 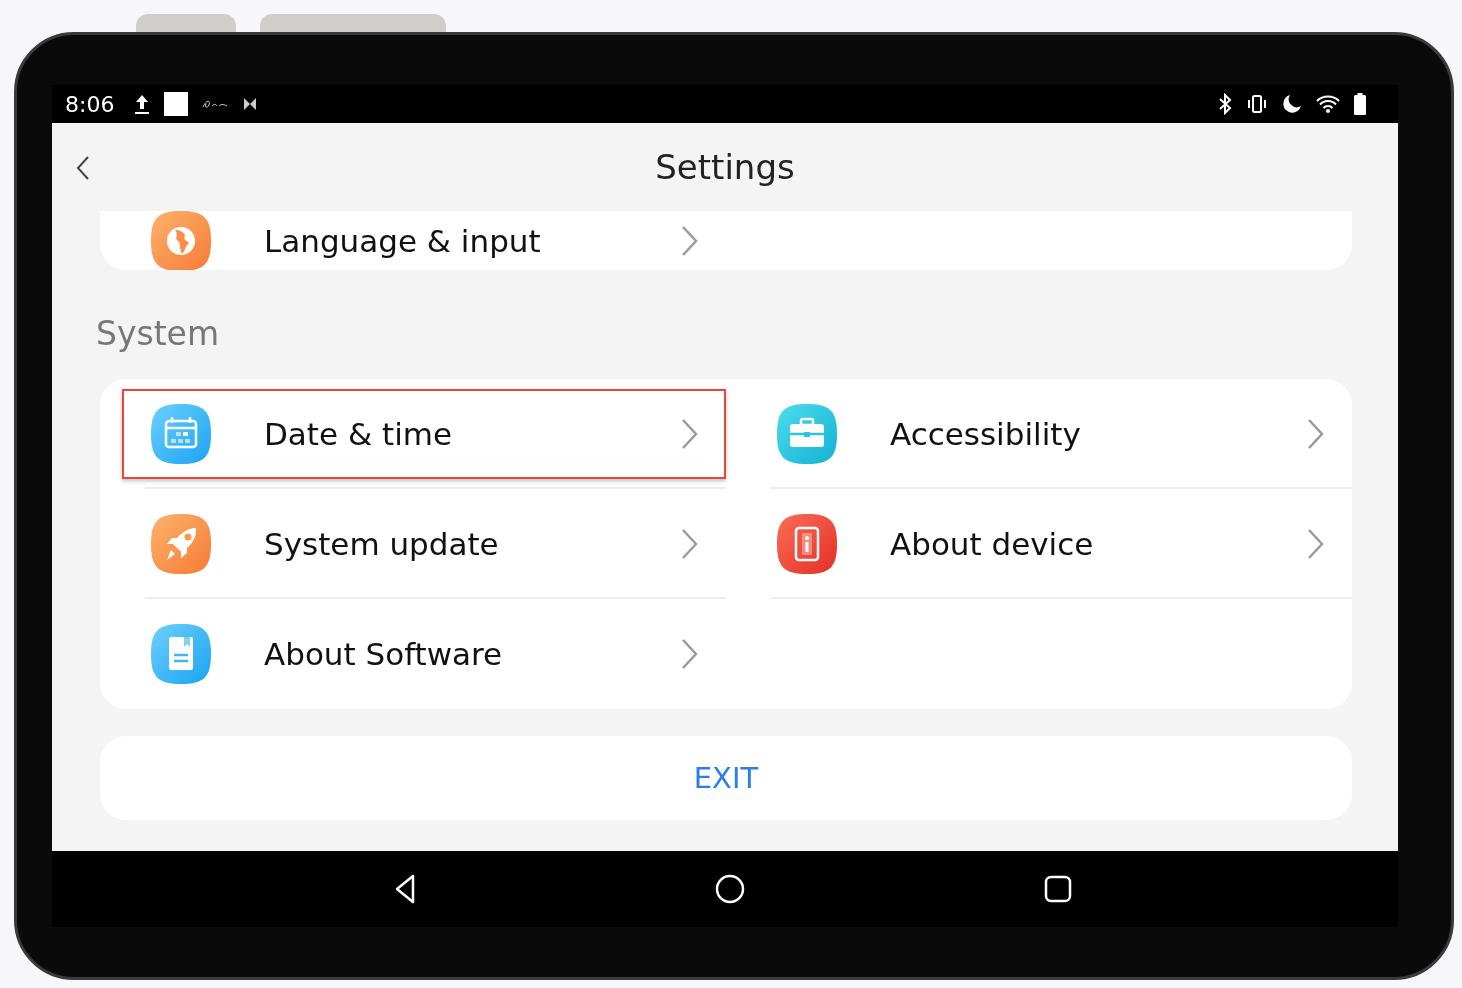 I want to click on status-time: 8:06, so click(x=90, y=104).